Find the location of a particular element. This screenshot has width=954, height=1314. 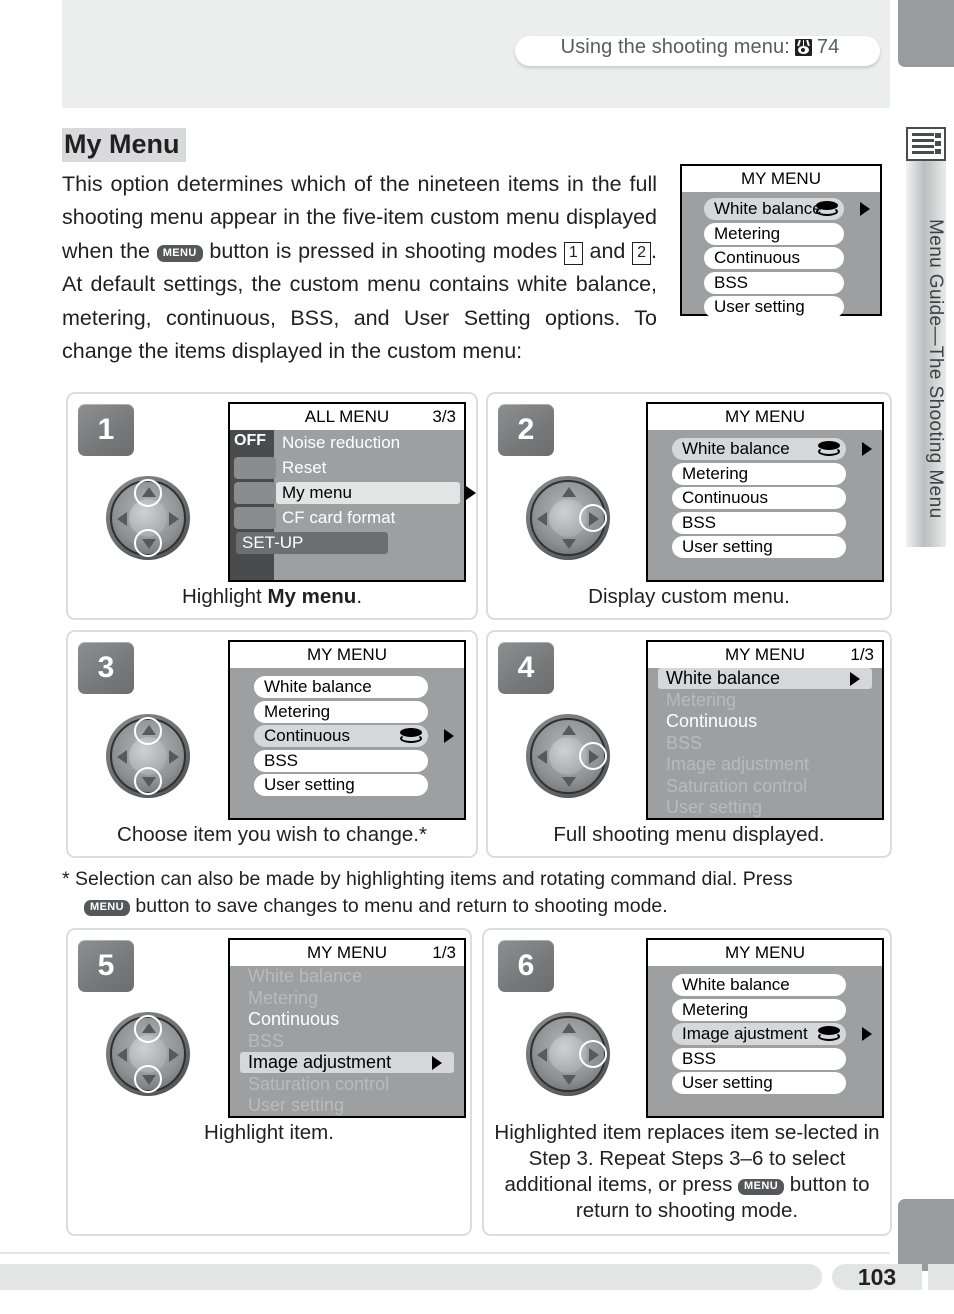

menu-item: Reset is located at coordinates (368, 468).